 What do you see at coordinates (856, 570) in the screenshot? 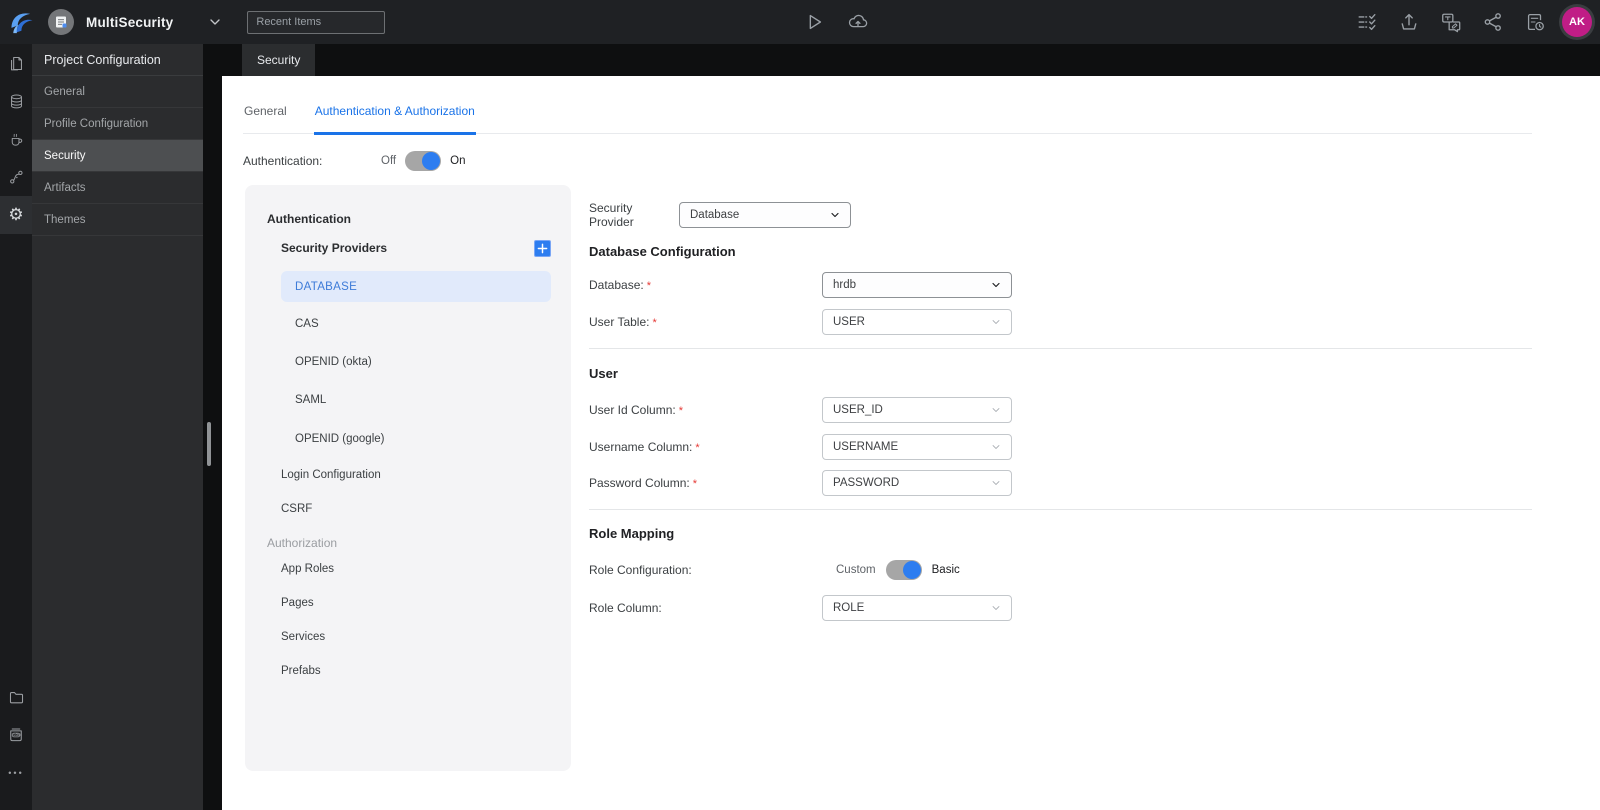
I see `role-config-custom-label: Custom` at bounding box center [856, 570].